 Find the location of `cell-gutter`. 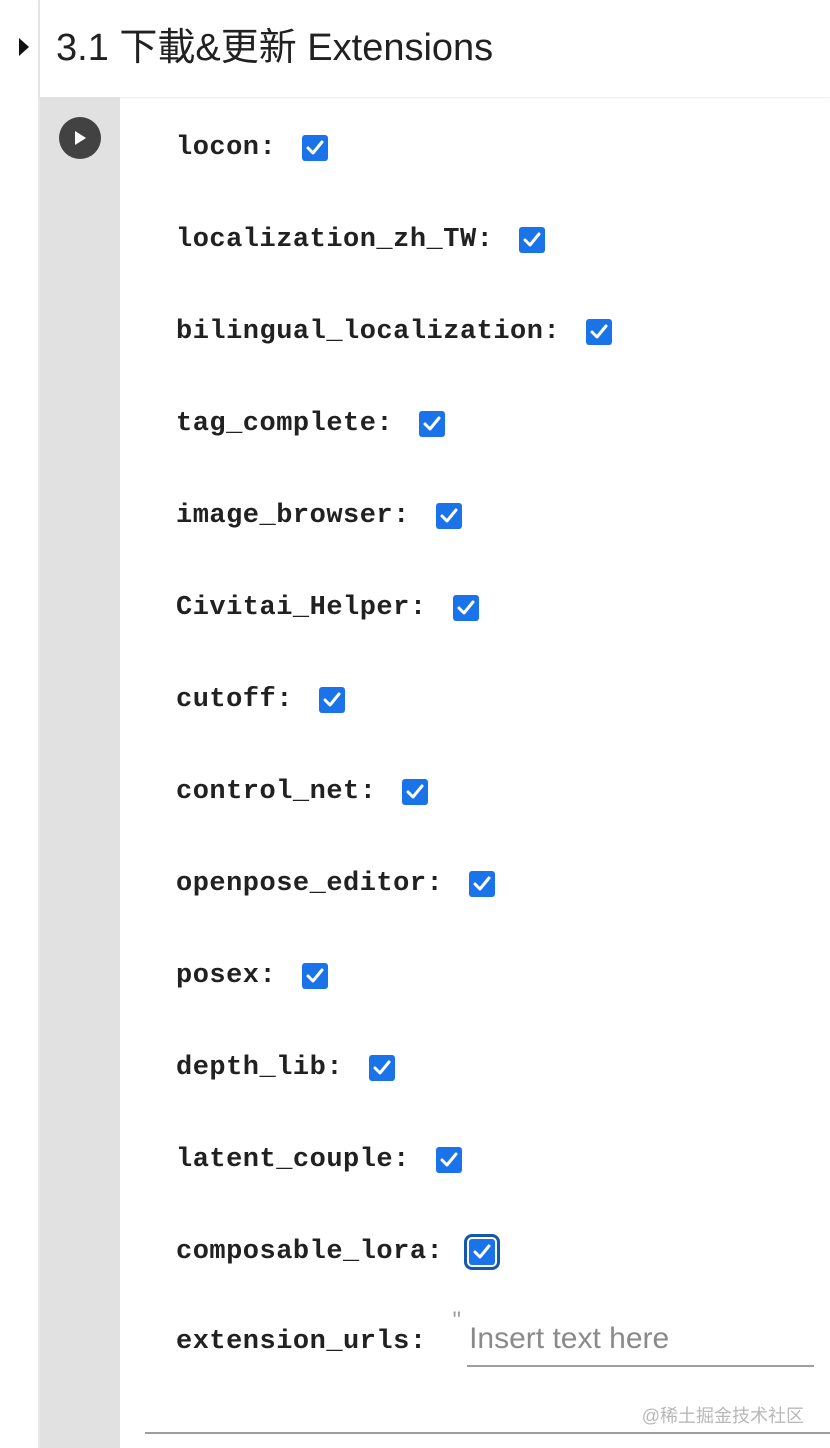

cell-gutter is located at coordinates (80, 772).